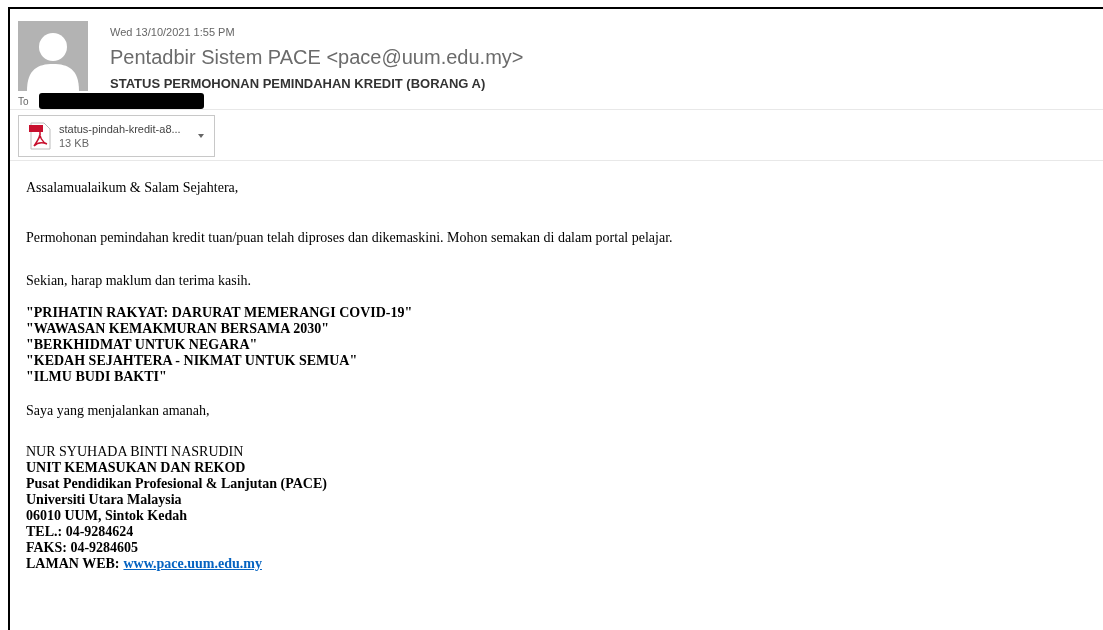  Describe the element at coordinates (107, 516) in the screenshot. I see `signature-line: 06010 UUM, Sintok Kedah` at that location.